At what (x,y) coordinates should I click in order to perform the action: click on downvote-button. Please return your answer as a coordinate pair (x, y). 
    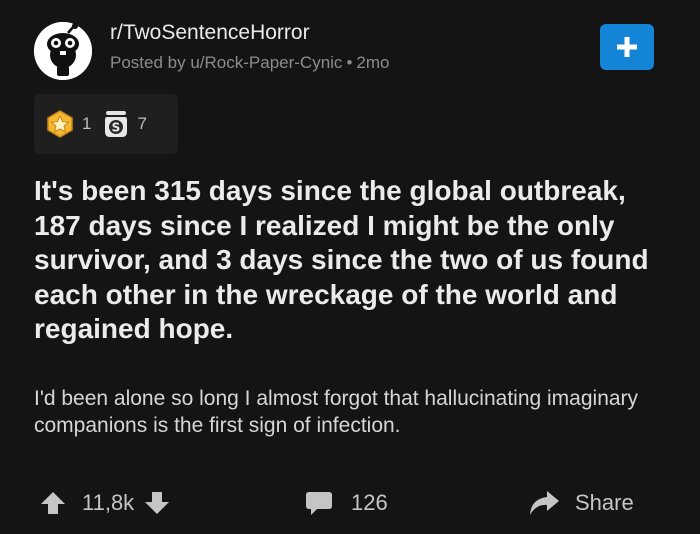
    Looking at the image, I should click on (157, 503).